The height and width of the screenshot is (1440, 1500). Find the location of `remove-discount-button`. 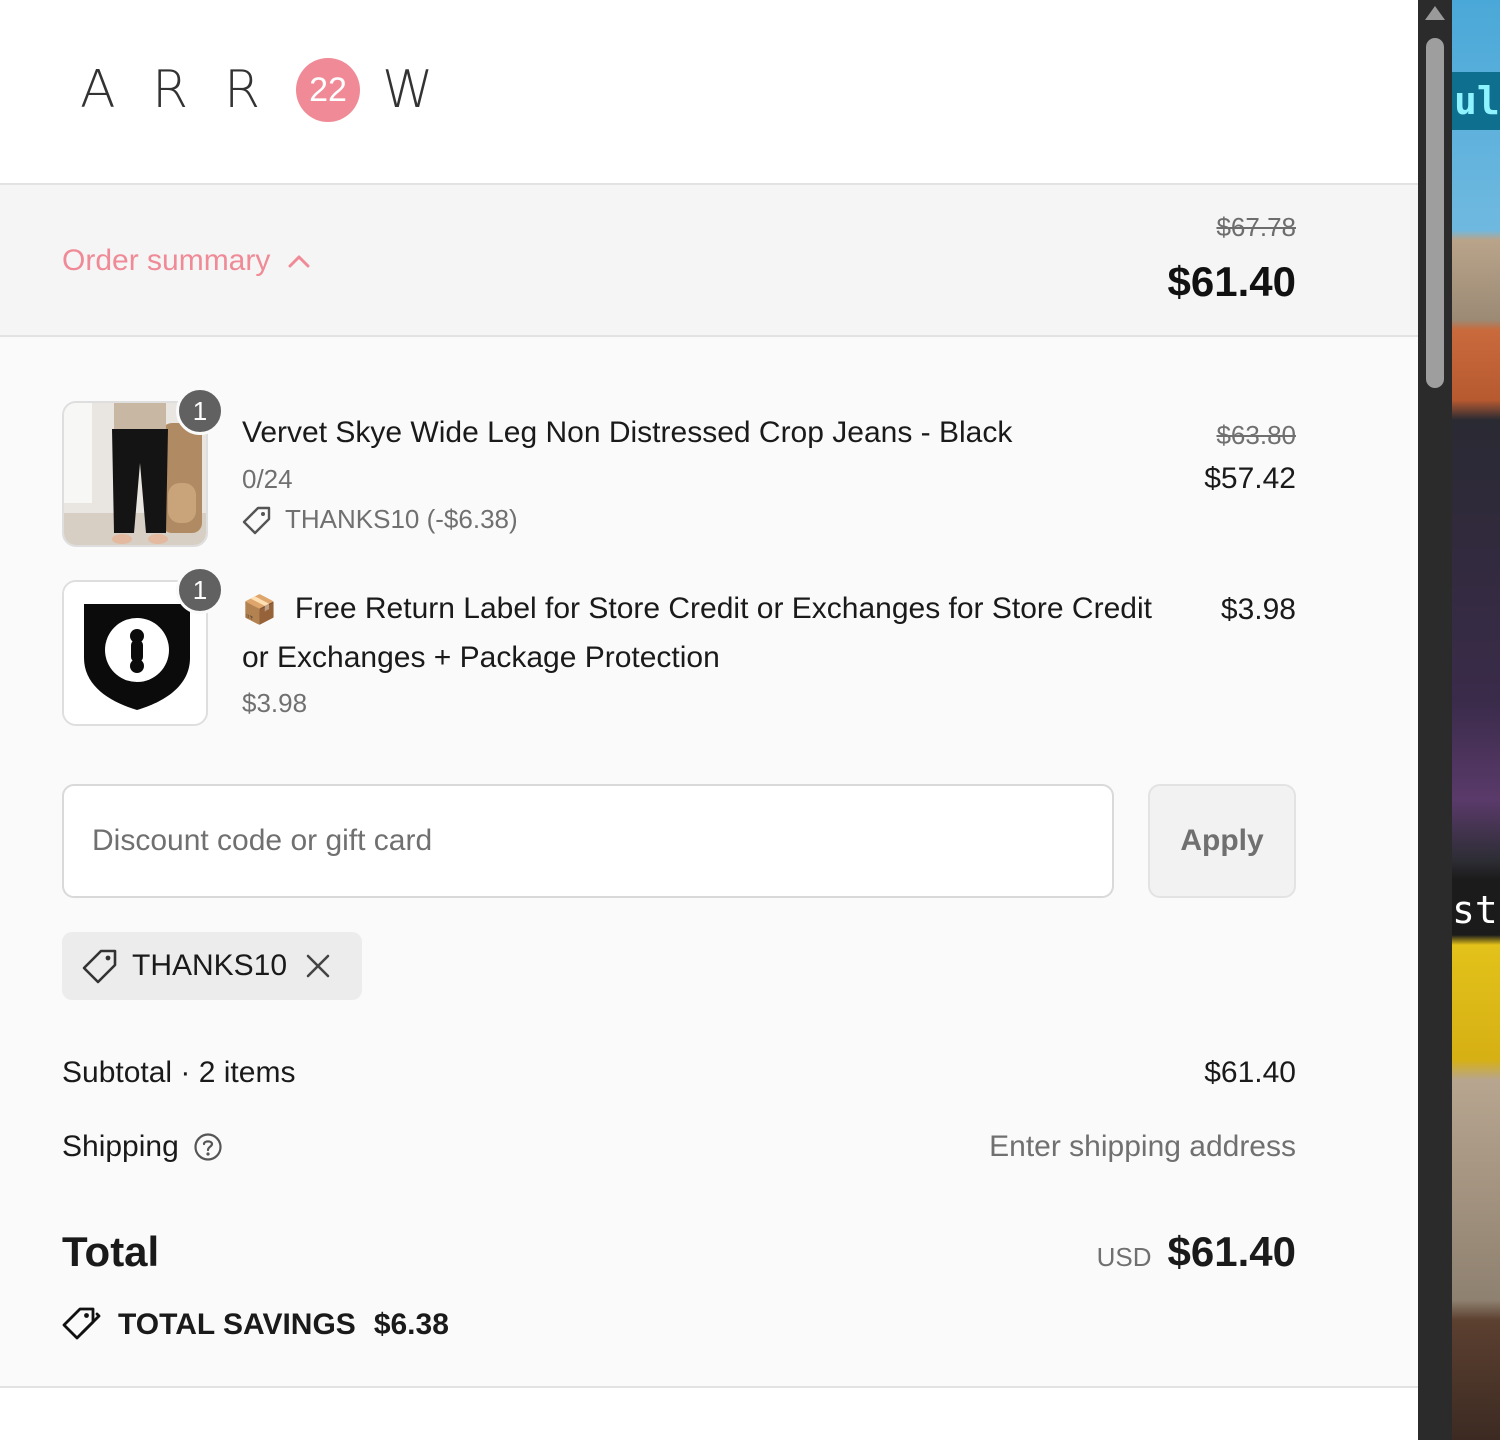

remove-discount-button is located at coordinates (318, 966).